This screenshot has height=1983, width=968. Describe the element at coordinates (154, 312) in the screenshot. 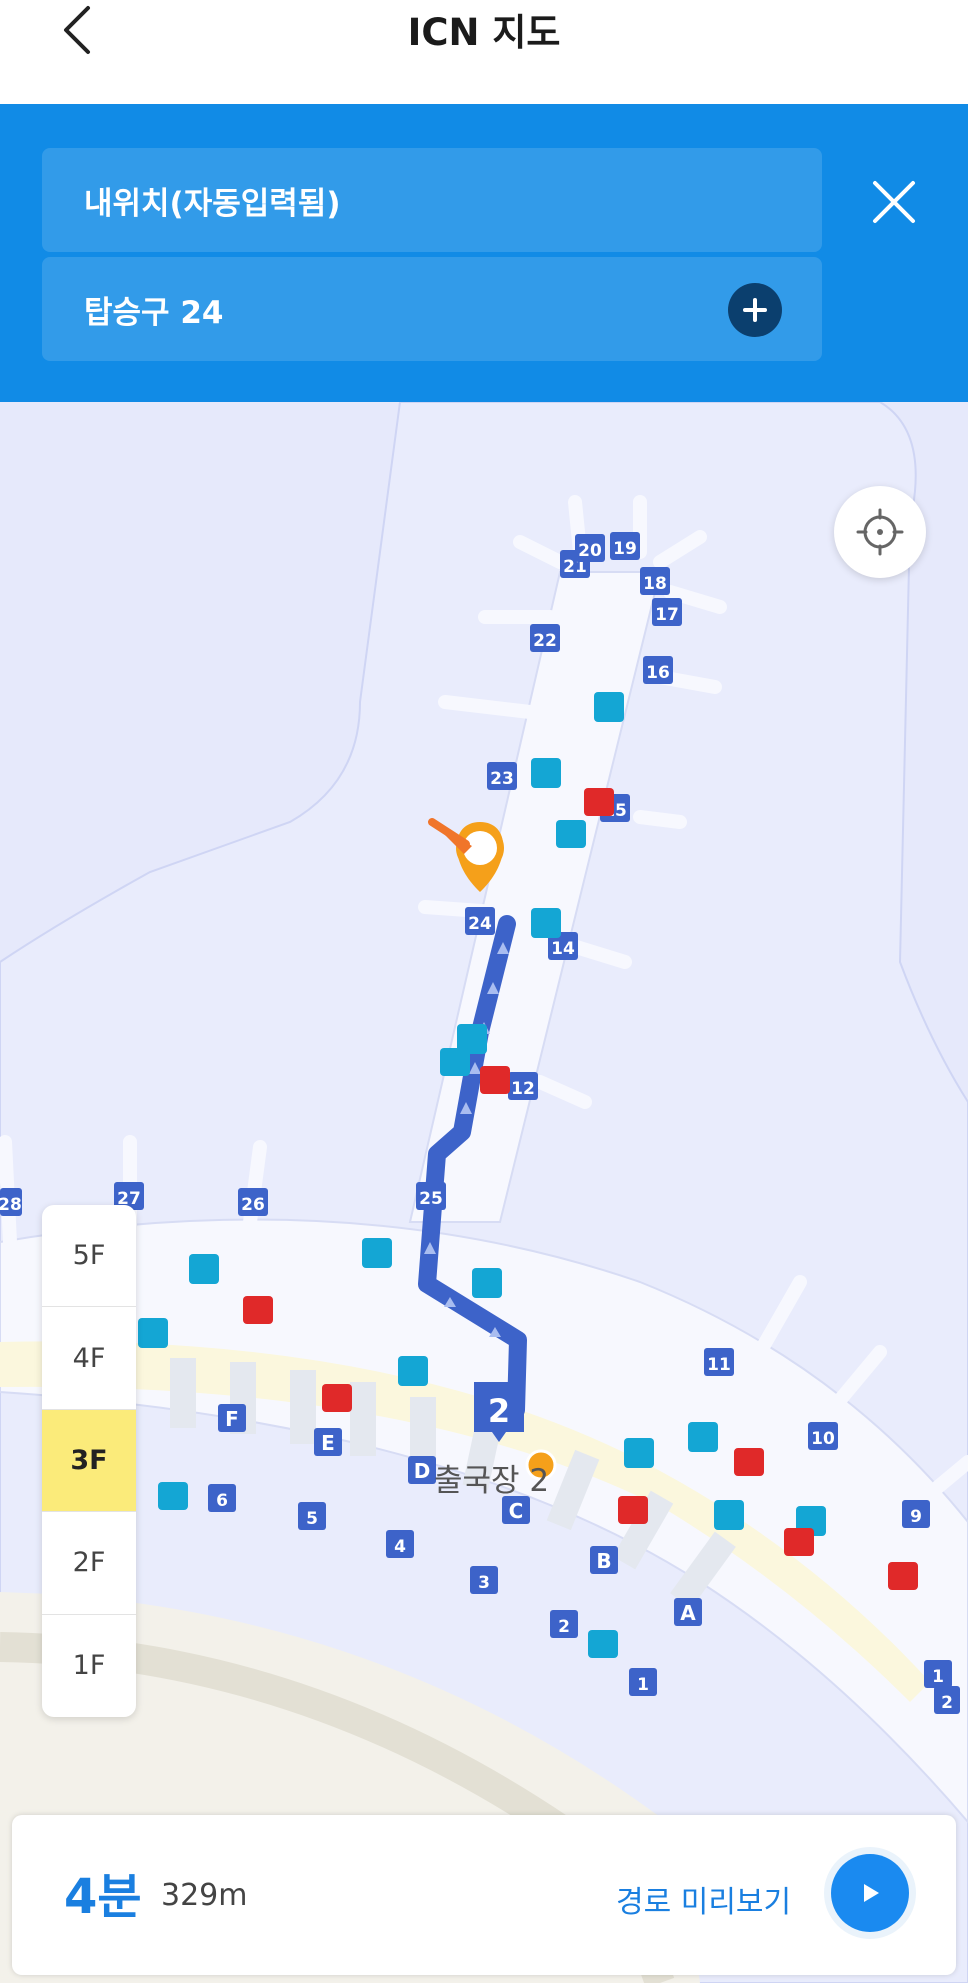

I see `destination-value: 탑승구 24` at that location.